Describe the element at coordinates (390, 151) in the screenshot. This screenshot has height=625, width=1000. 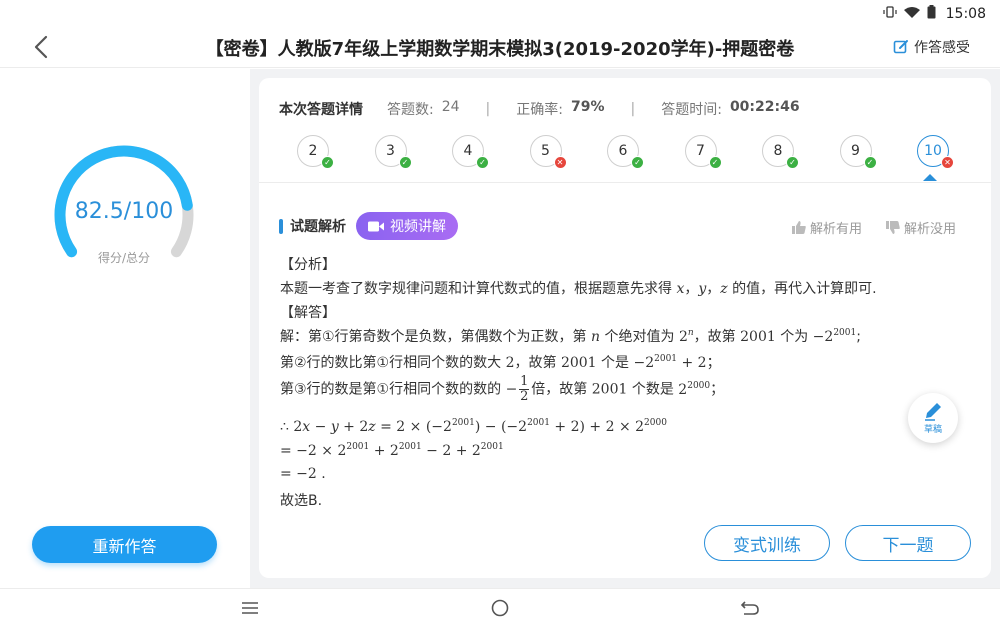
I see `question-number-label: 3` at that location.